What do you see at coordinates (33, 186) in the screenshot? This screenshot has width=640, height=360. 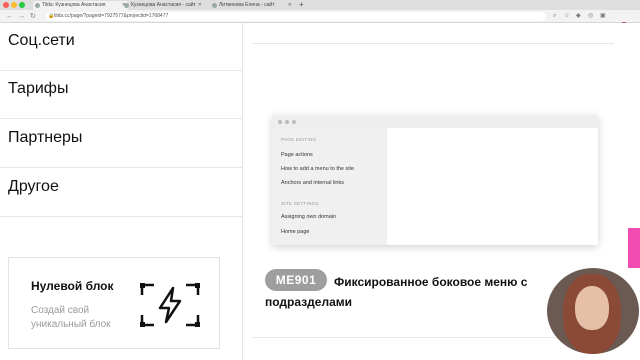 I see `sidebar-item-label: Другое` at bounding box center [33, 186].